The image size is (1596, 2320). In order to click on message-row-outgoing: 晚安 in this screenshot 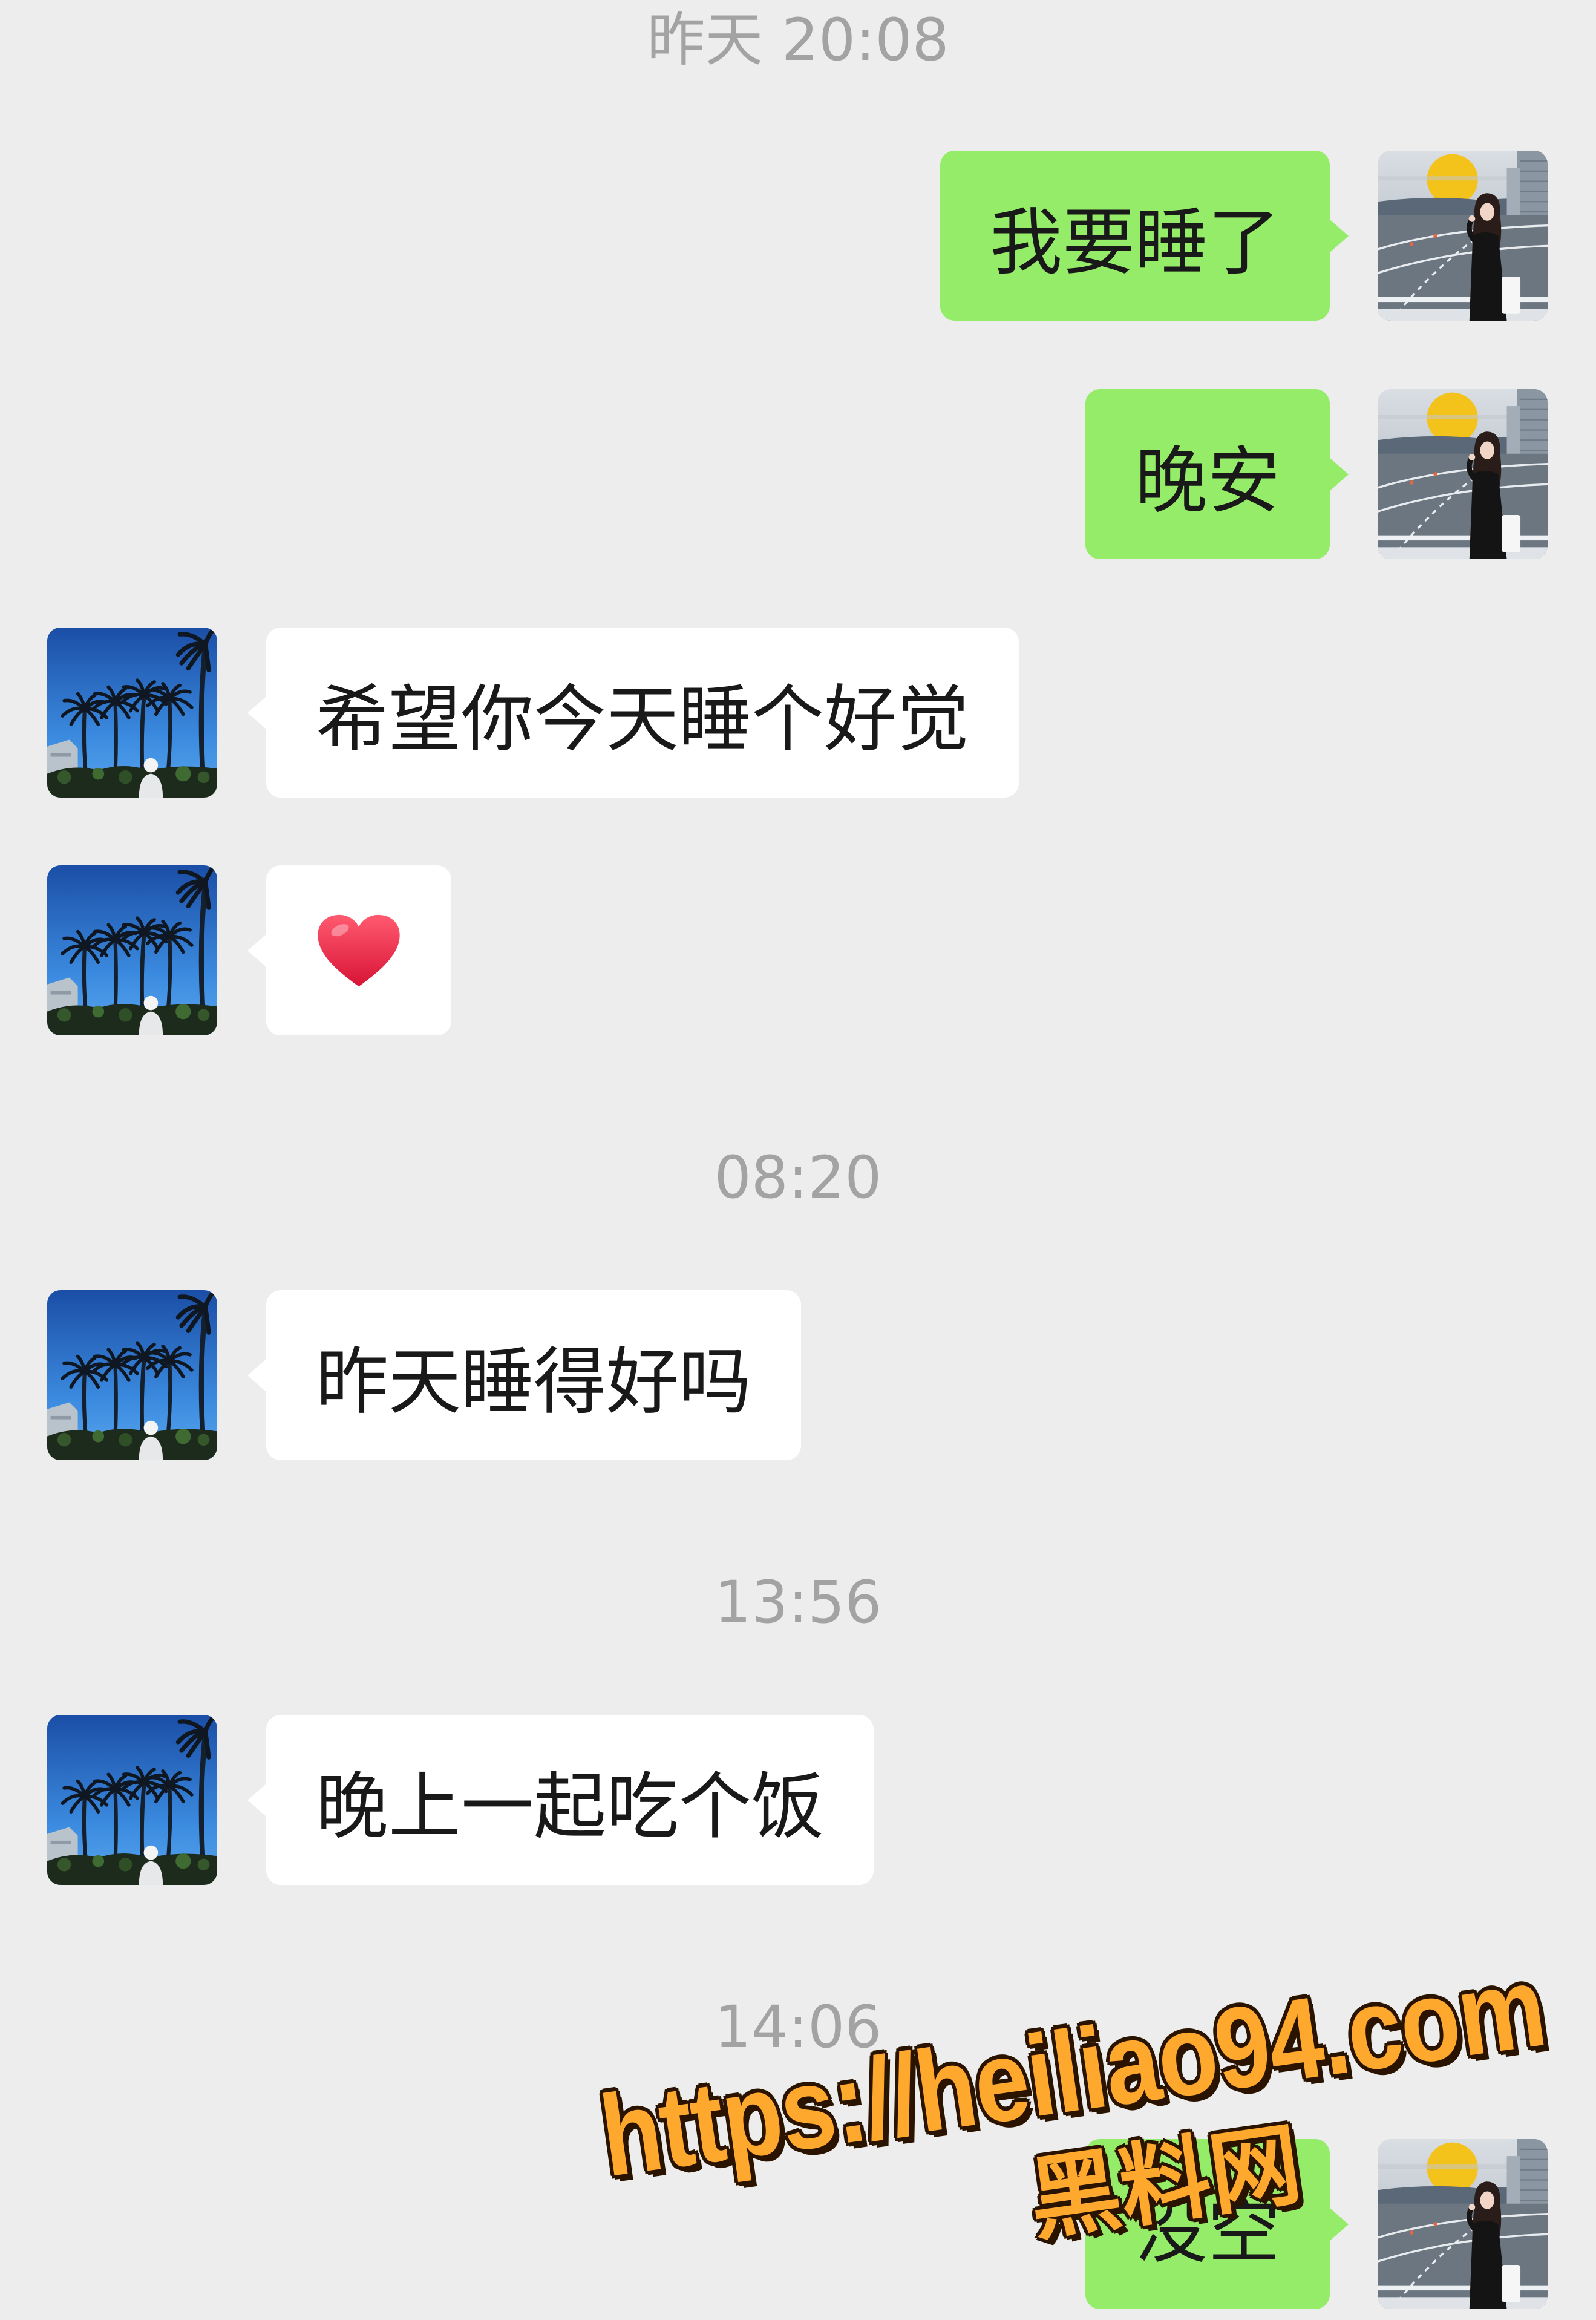, I will do `click(798, 474)`.